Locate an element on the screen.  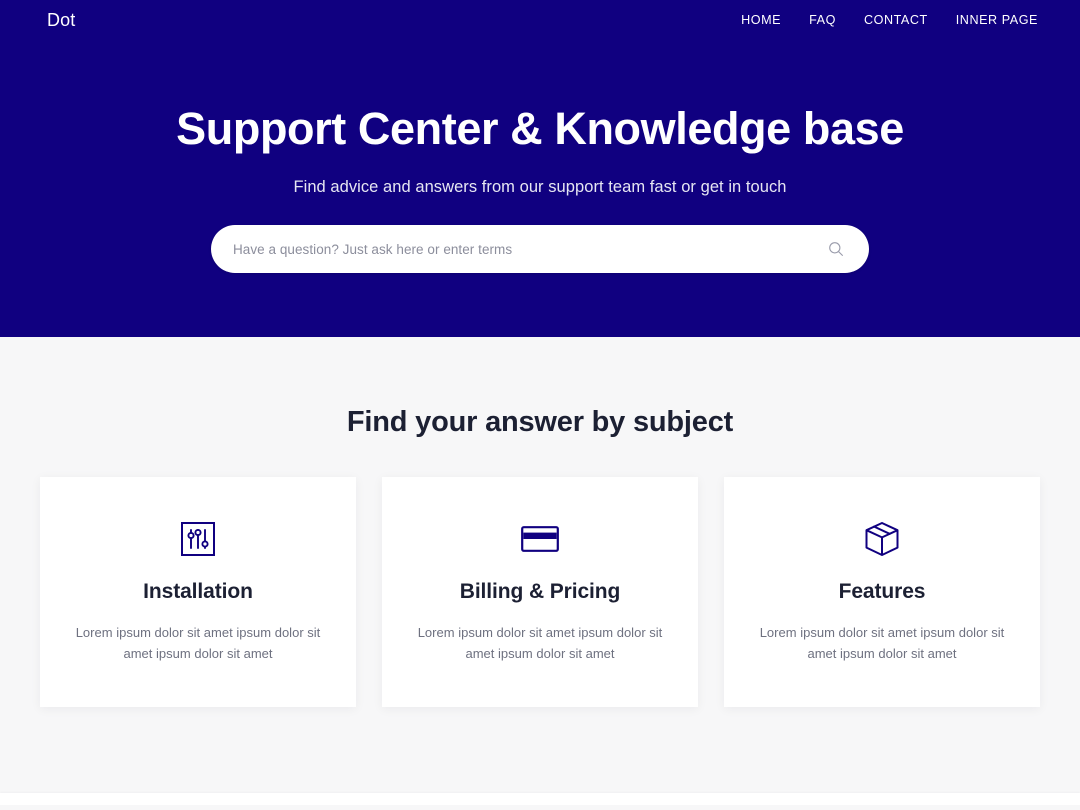
package-box-icon is located at coordinates (882, 539).